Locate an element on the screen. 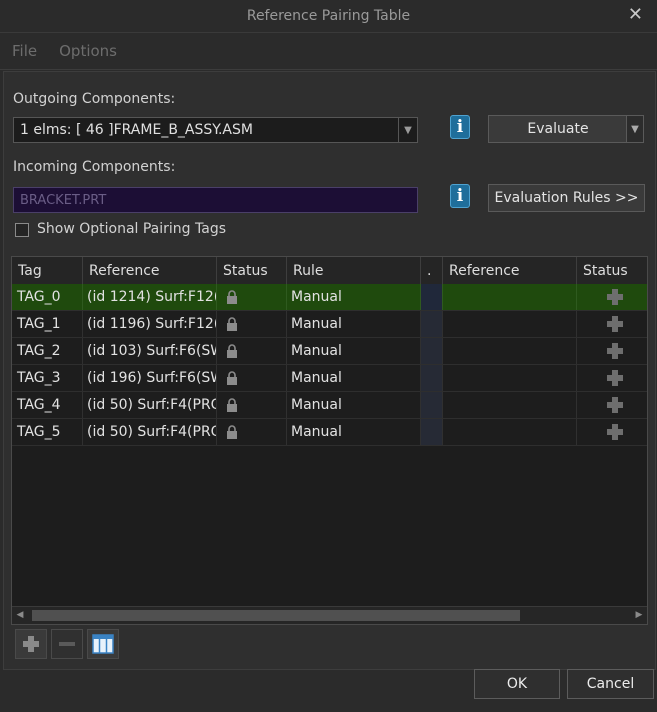 Image resolution: width=657 pixels, height=712 pixels. cell-tag: TAG_2 is located at coordinates (47, 351).